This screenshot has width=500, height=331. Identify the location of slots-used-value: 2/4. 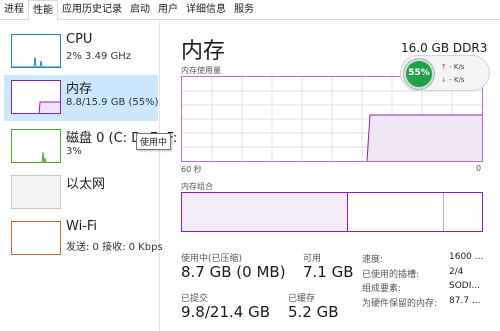
(456, 272).